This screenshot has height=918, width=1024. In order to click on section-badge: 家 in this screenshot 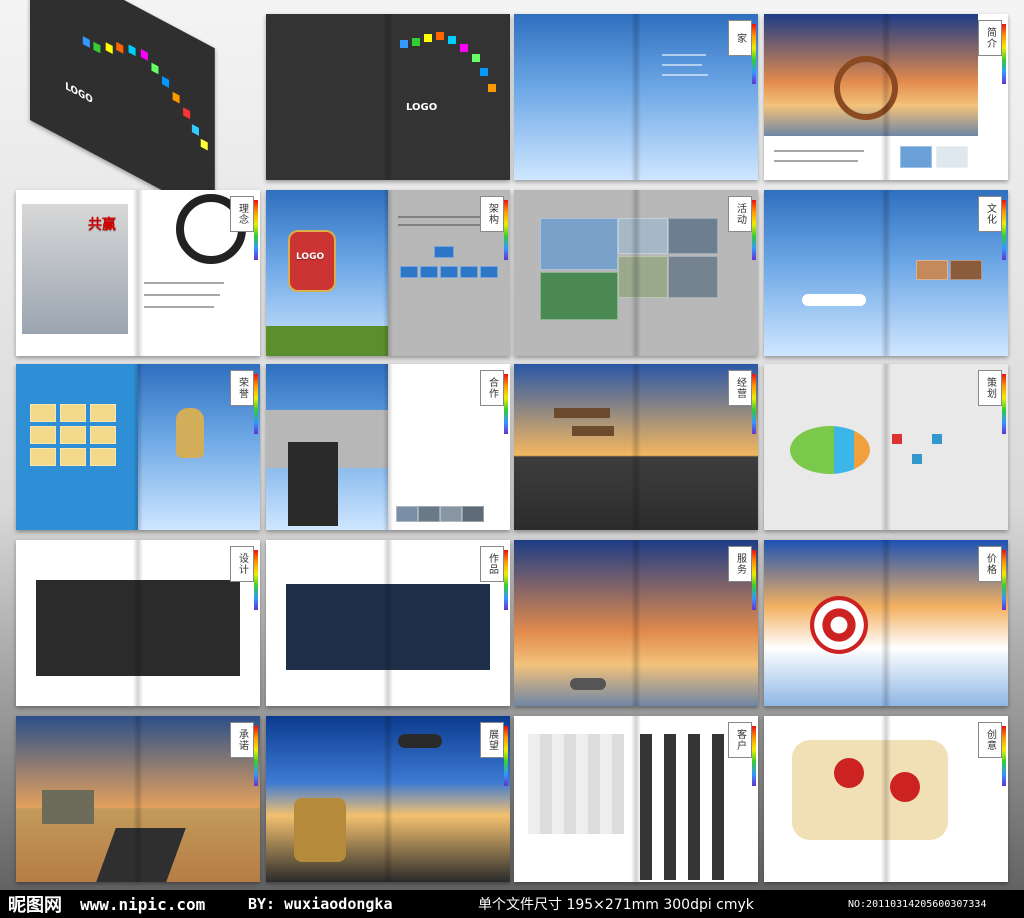, I will do `click(740, 38)`.